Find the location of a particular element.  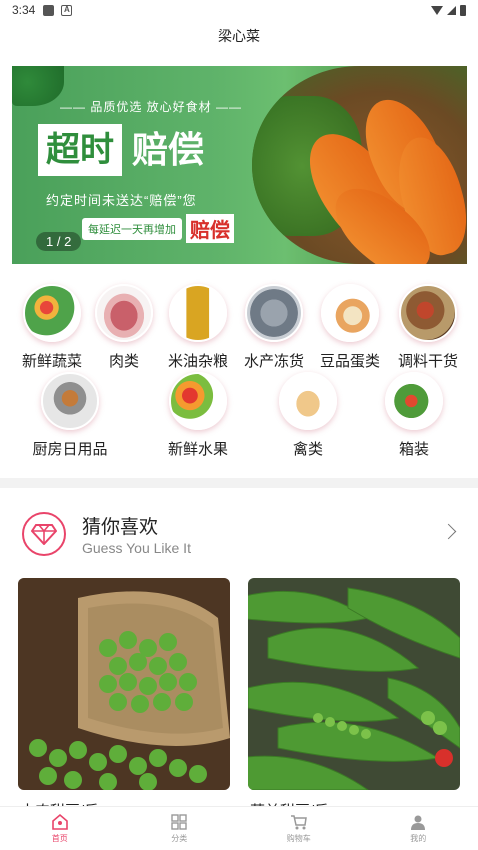

product-card-pea-pods is located at coordinates (354, 684).